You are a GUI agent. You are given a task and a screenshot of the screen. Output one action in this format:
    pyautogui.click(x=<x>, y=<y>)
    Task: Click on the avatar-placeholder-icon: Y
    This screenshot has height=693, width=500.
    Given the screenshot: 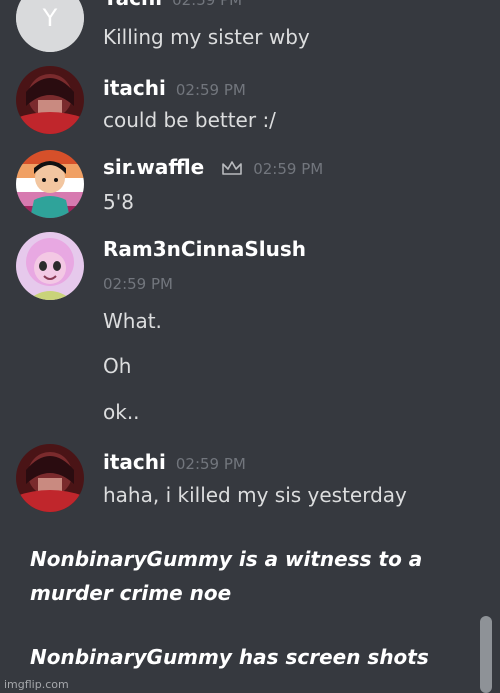 What is the action you would take?
    pyautogui.click(x=50, y=26)
    